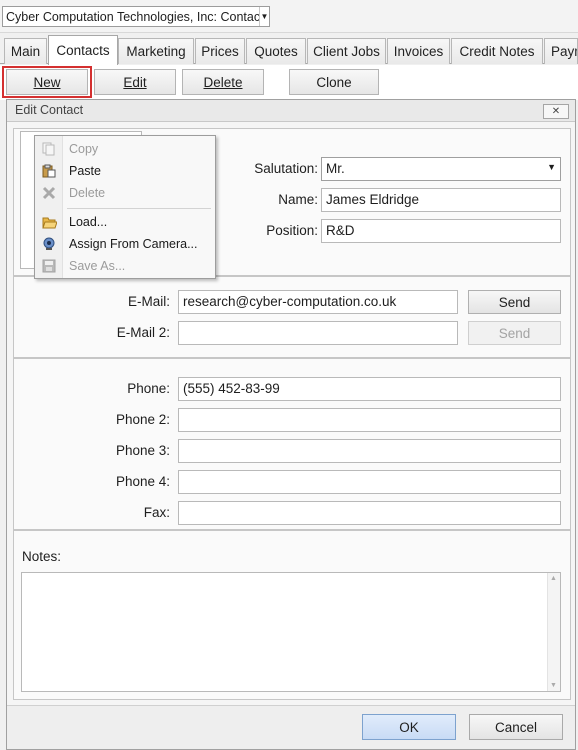 The height and width of the screenshot is (750, 578). What do you see at coordinates (298, 199) in the screenshot?
I see `name-label: Name:` at bounding box center [298, 199].